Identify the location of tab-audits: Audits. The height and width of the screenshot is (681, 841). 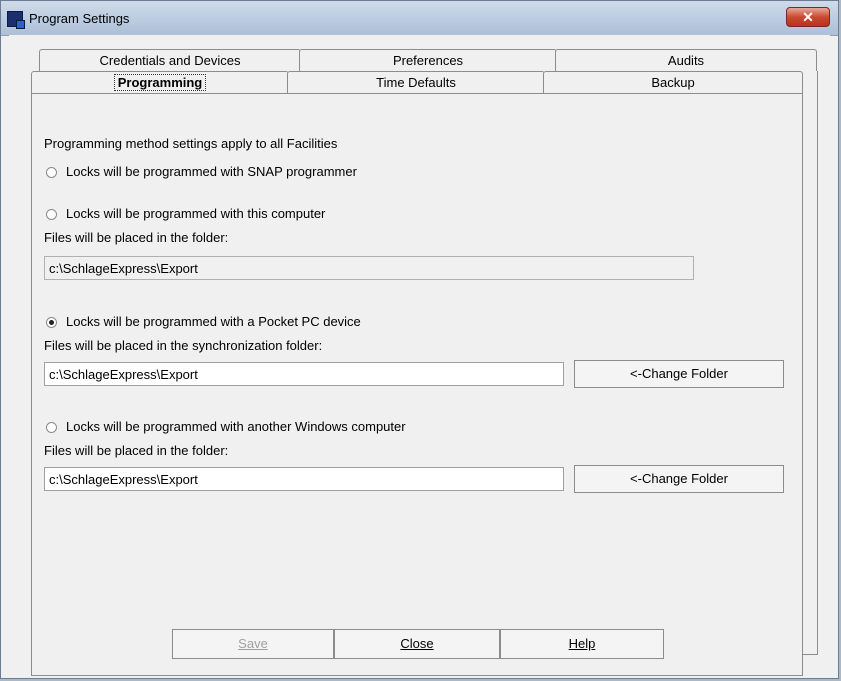
(686, 60).